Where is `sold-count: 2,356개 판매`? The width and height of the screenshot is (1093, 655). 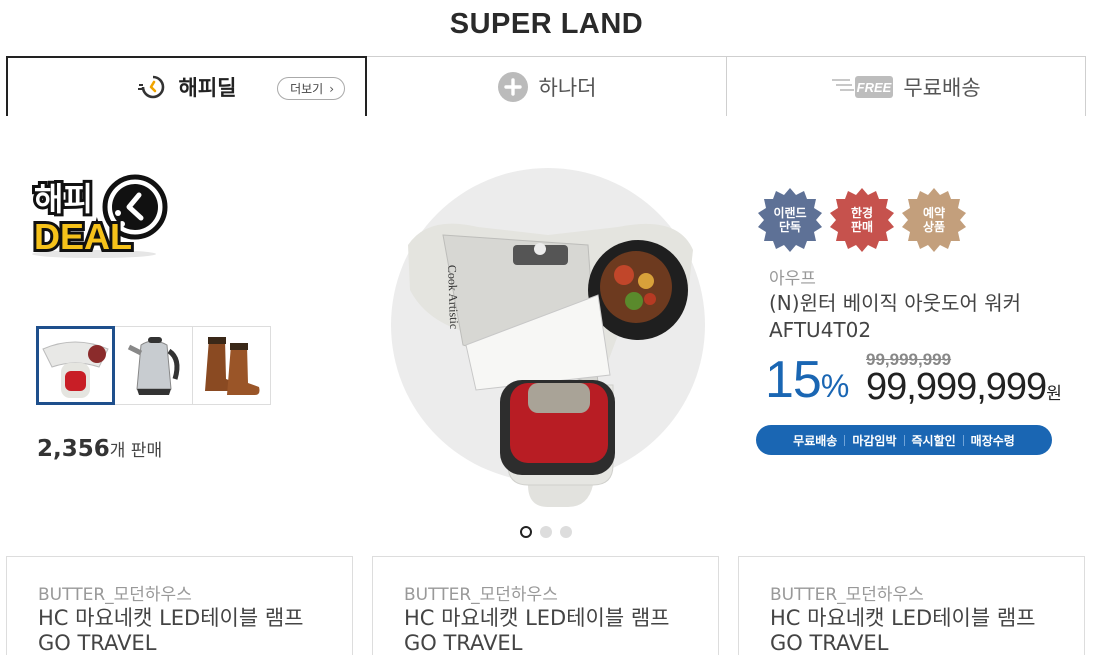 sold-count: 2,356개 판매 is located at coordinates (99, 449).